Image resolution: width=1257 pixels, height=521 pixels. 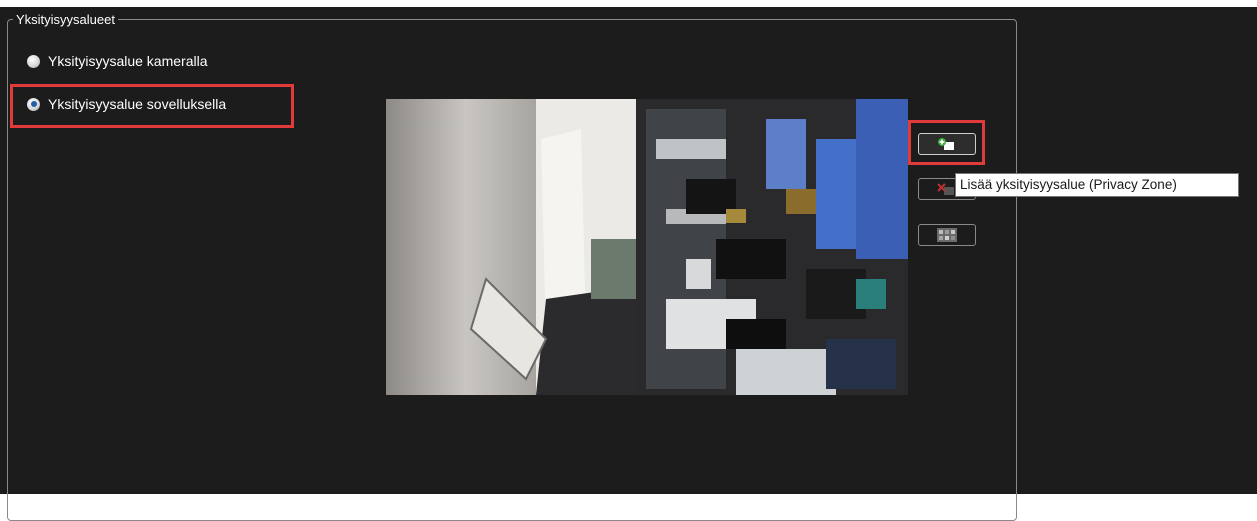 I want to click on radio-button-selected, so click(x=33, y=104).